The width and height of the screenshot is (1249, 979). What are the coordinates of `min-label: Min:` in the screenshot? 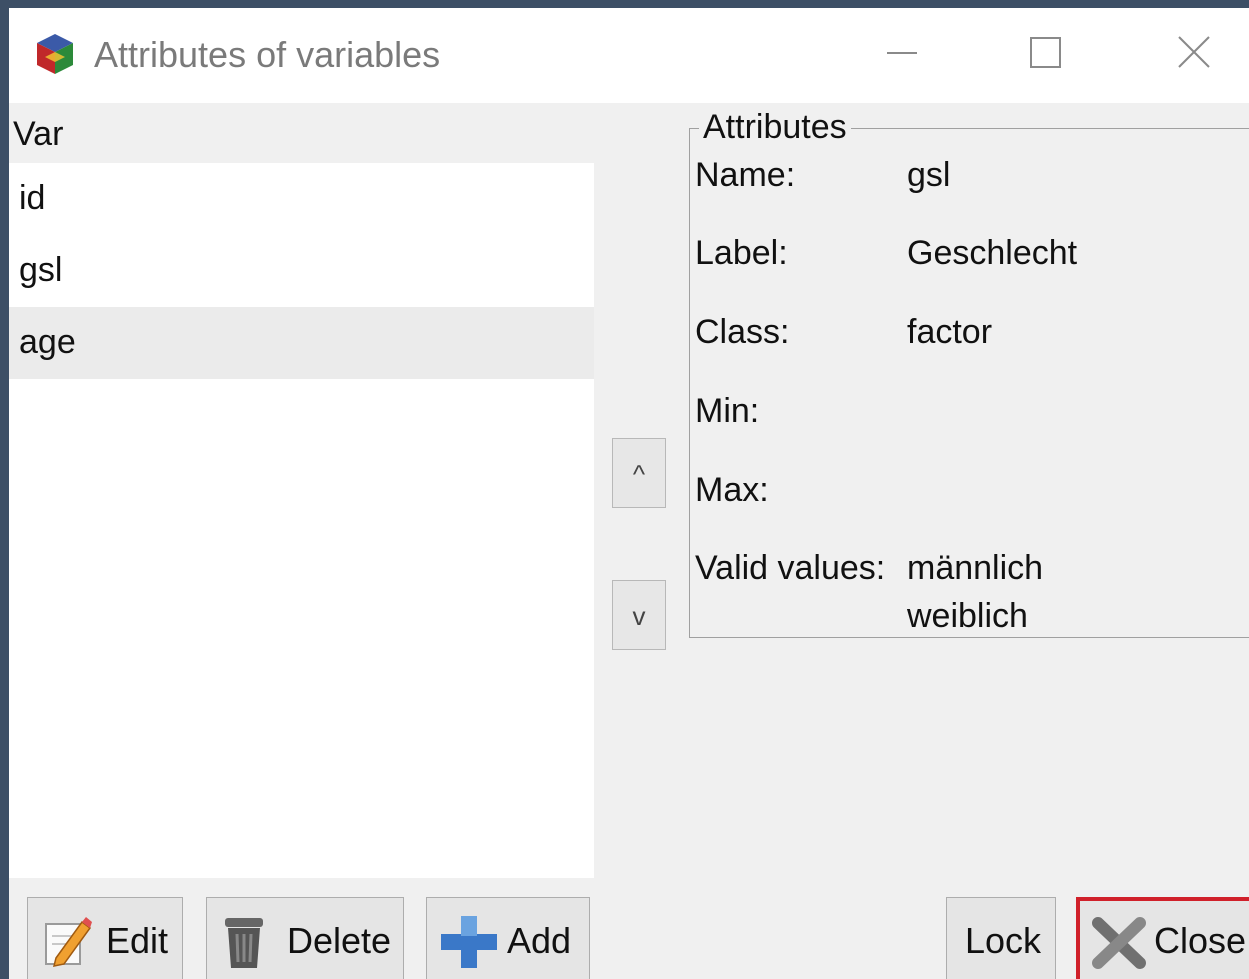 It's located at (727, 411).